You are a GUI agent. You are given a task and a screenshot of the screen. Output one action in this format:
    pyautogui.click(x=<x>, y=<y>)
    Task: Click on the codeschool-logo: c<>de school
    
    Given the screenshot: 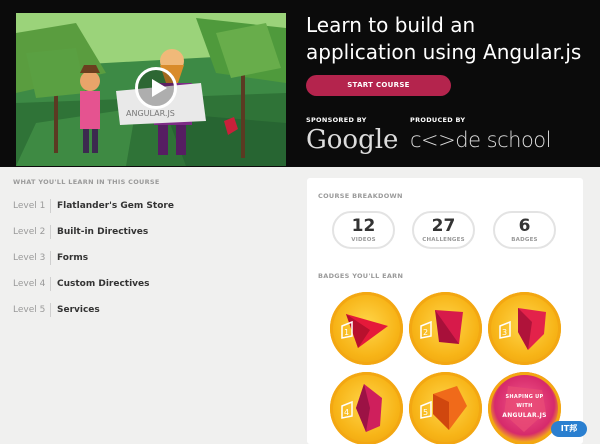 What is the action you would take?
    pyautogui.click(x=481, y=140)
    